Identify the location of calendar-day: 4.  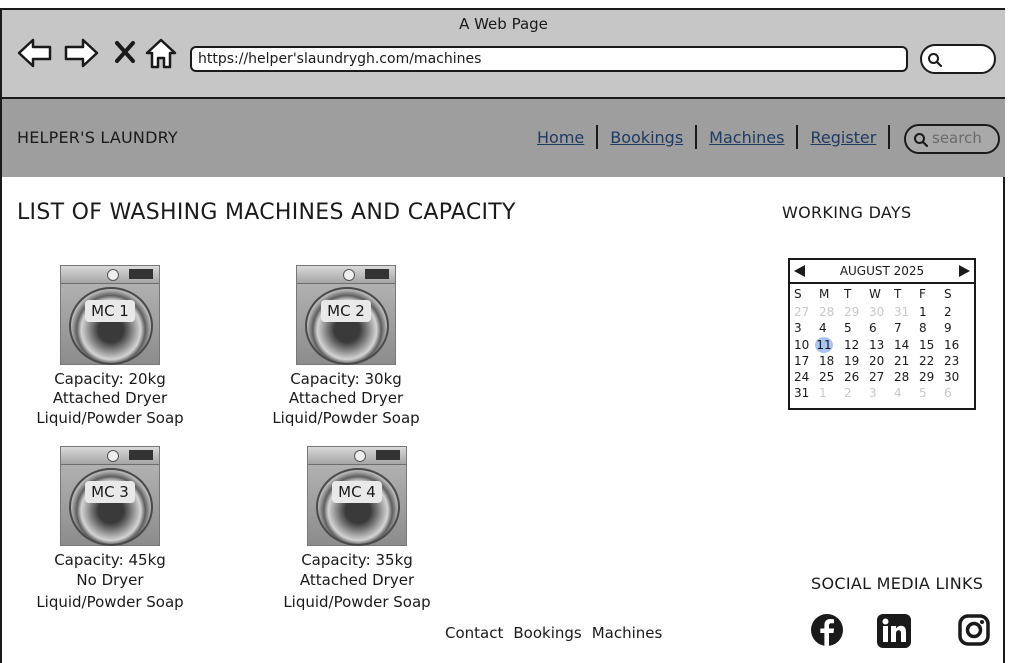
(831, 328).